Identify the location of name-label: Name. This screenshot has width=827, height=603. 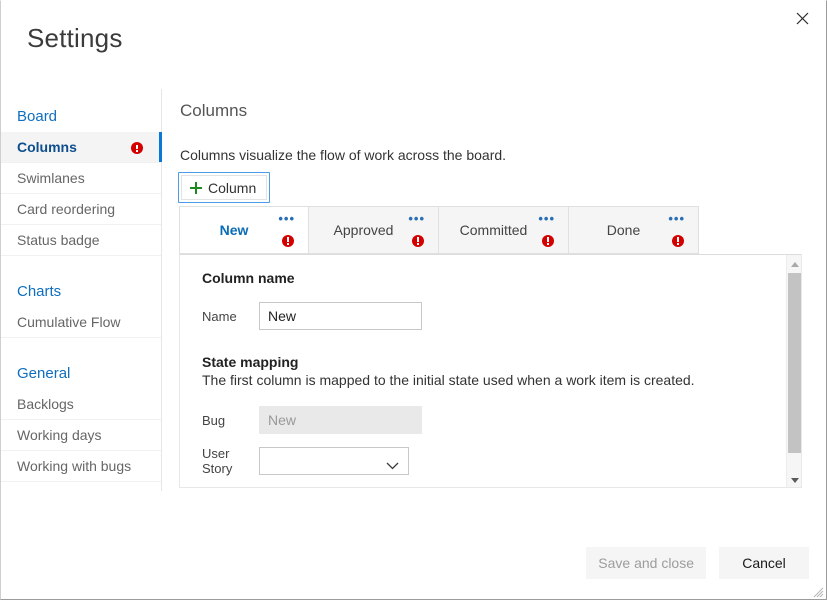
(219, 316).